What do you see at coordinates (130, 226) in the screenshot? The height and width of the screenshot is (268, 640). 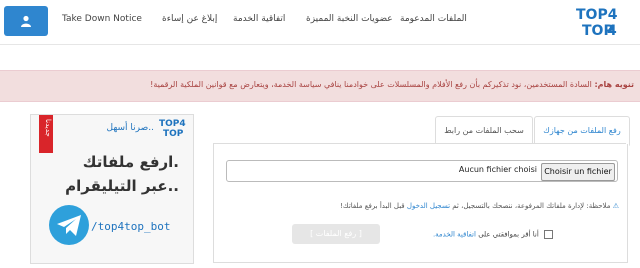 I see `svg-text: /top4top_bot` at bounding box center [130, 226].